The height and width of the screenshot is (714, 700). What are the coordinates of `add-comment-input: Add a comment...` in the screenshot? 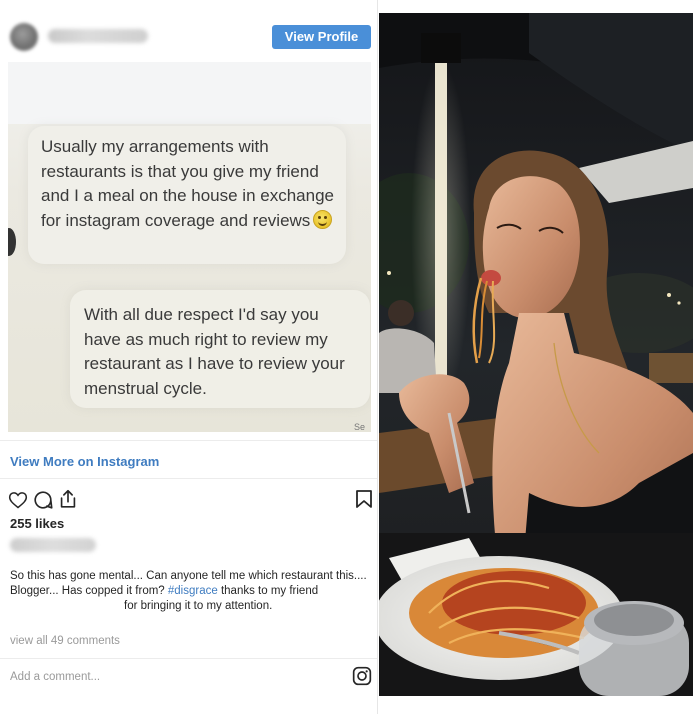 It's located at (160, 677).